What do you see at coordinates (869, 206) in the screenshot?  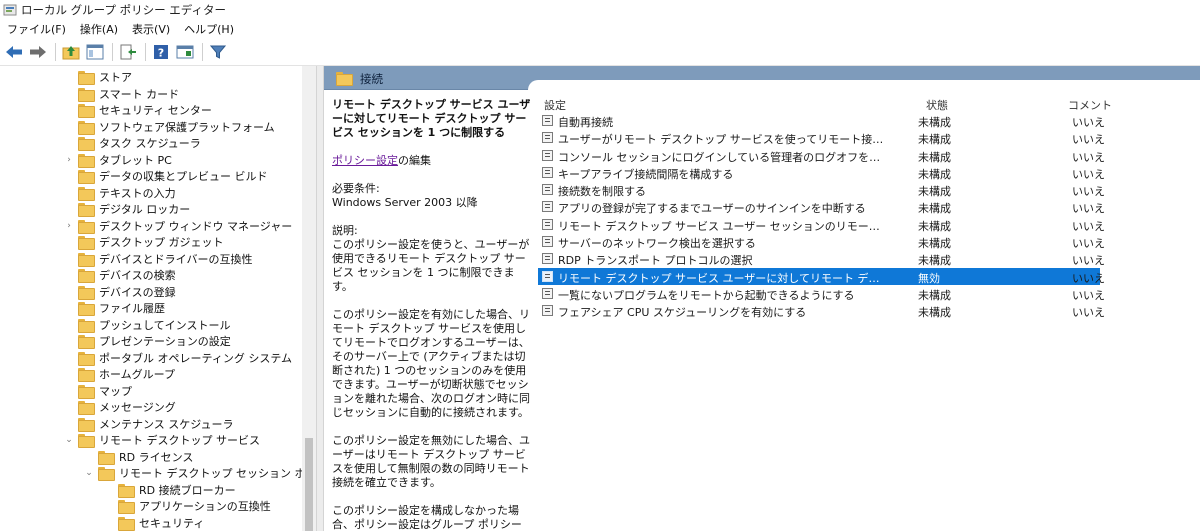 I see `table-row: アプリの登録が完了するまでユーザーのサインインを中断する 未構成 いいえ` at bounding box center [869, 206].